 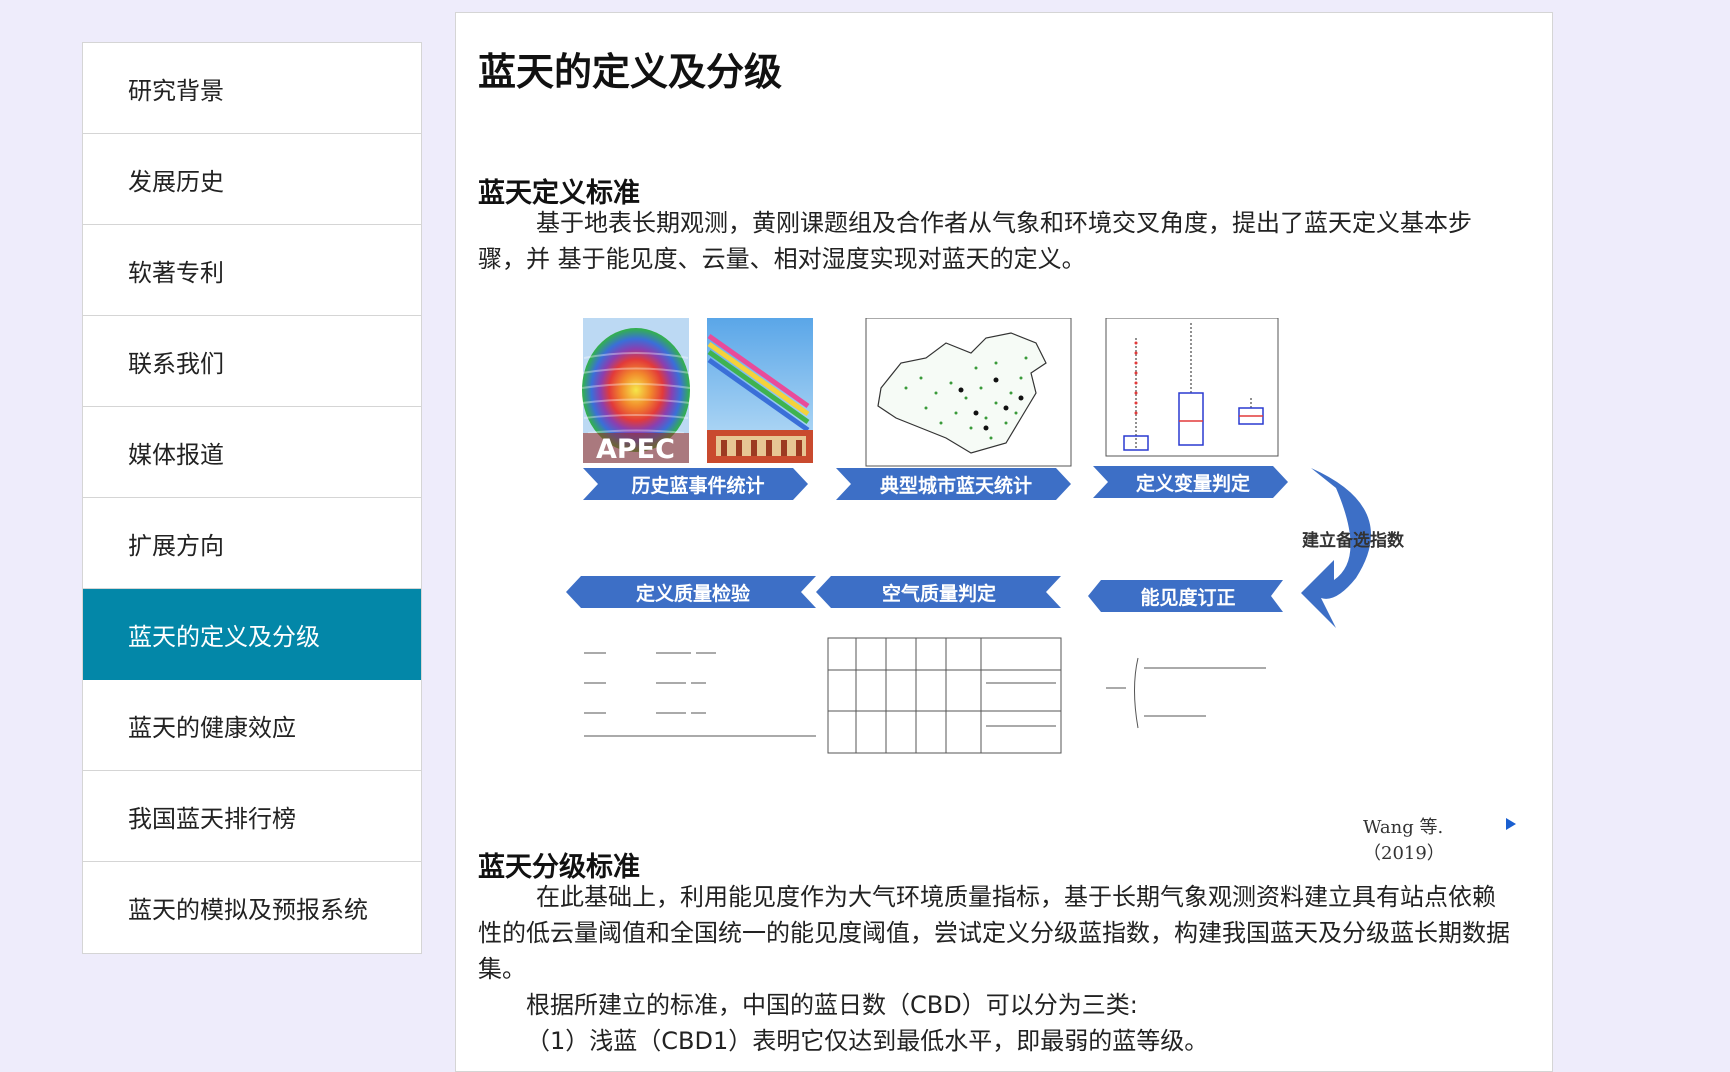 I want to click on step-quality-check: 定义质量检验, so click(x=691, y=592).